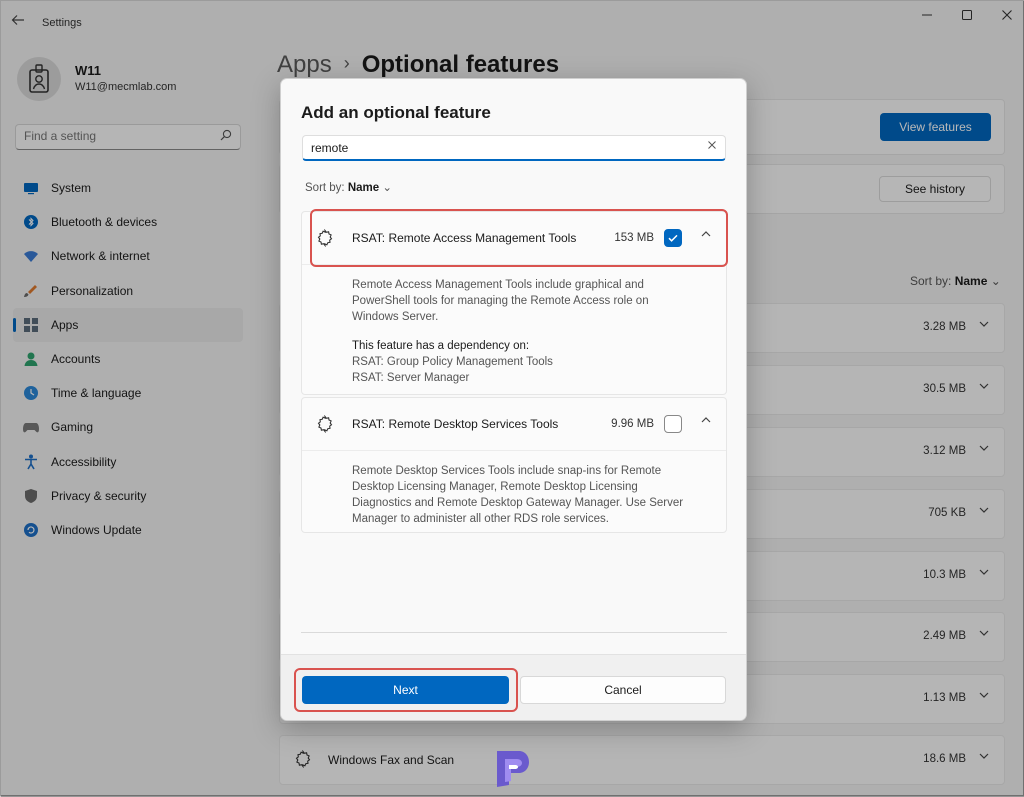  Describe the element at coordinates (325, 188) in the screenshot. I see `sort-label: Sort by:` at that location.